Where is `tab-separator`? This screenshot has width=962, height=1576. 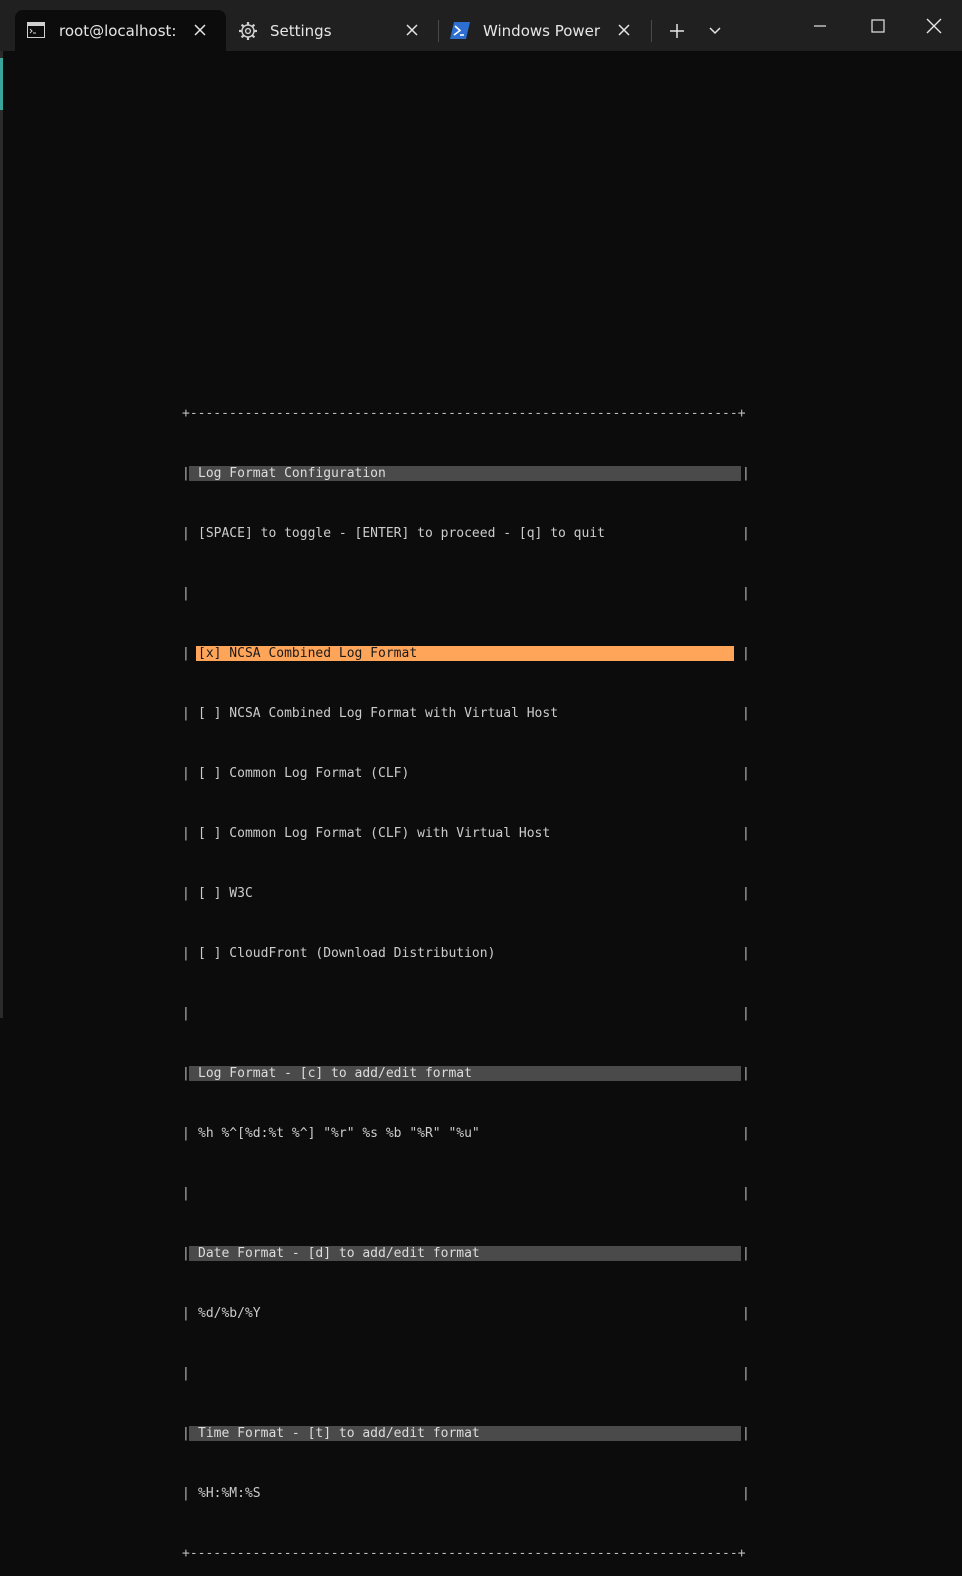 tab-separator is located at coordinates (651, 31).